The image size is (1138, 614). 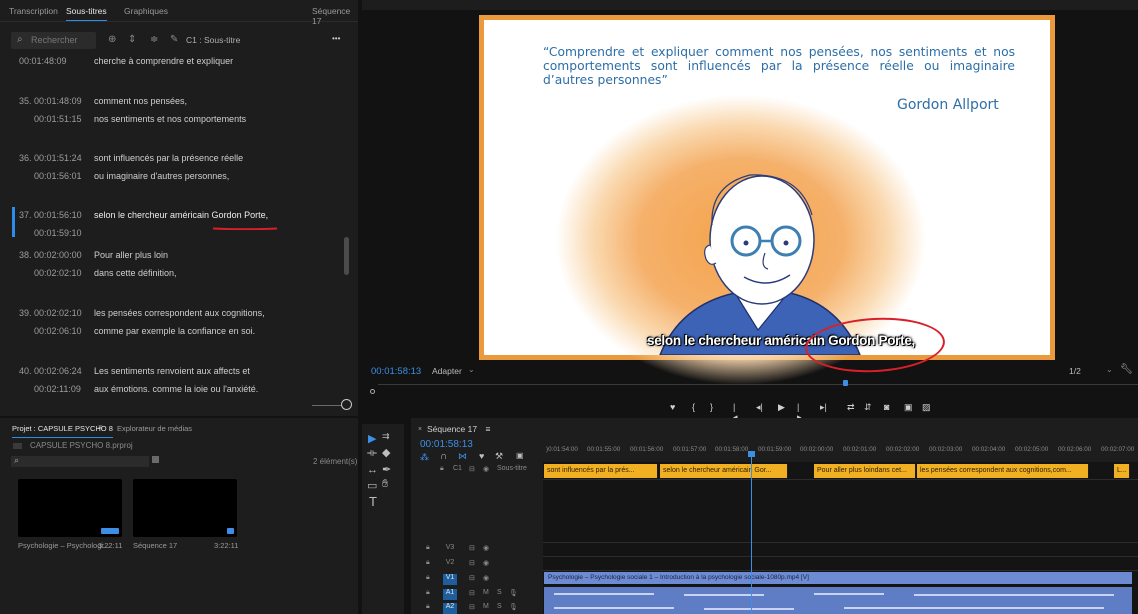 What do you see at coordinates (80, 461) in the screenshot?
I see `project-search-input: ⌕` at bounding box center [80, 461].